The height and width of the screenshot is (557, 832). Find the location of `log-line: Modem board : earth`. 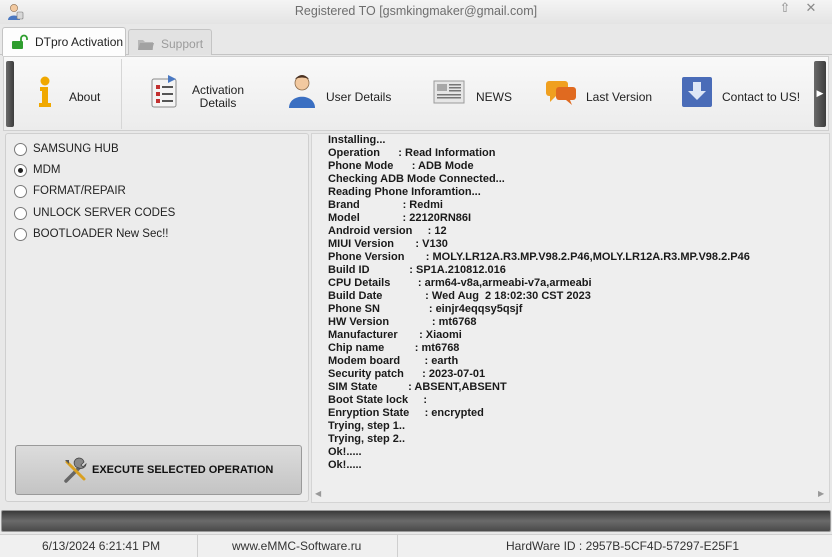

log-line: Modem board : earth is located at coordinates (393, 361).